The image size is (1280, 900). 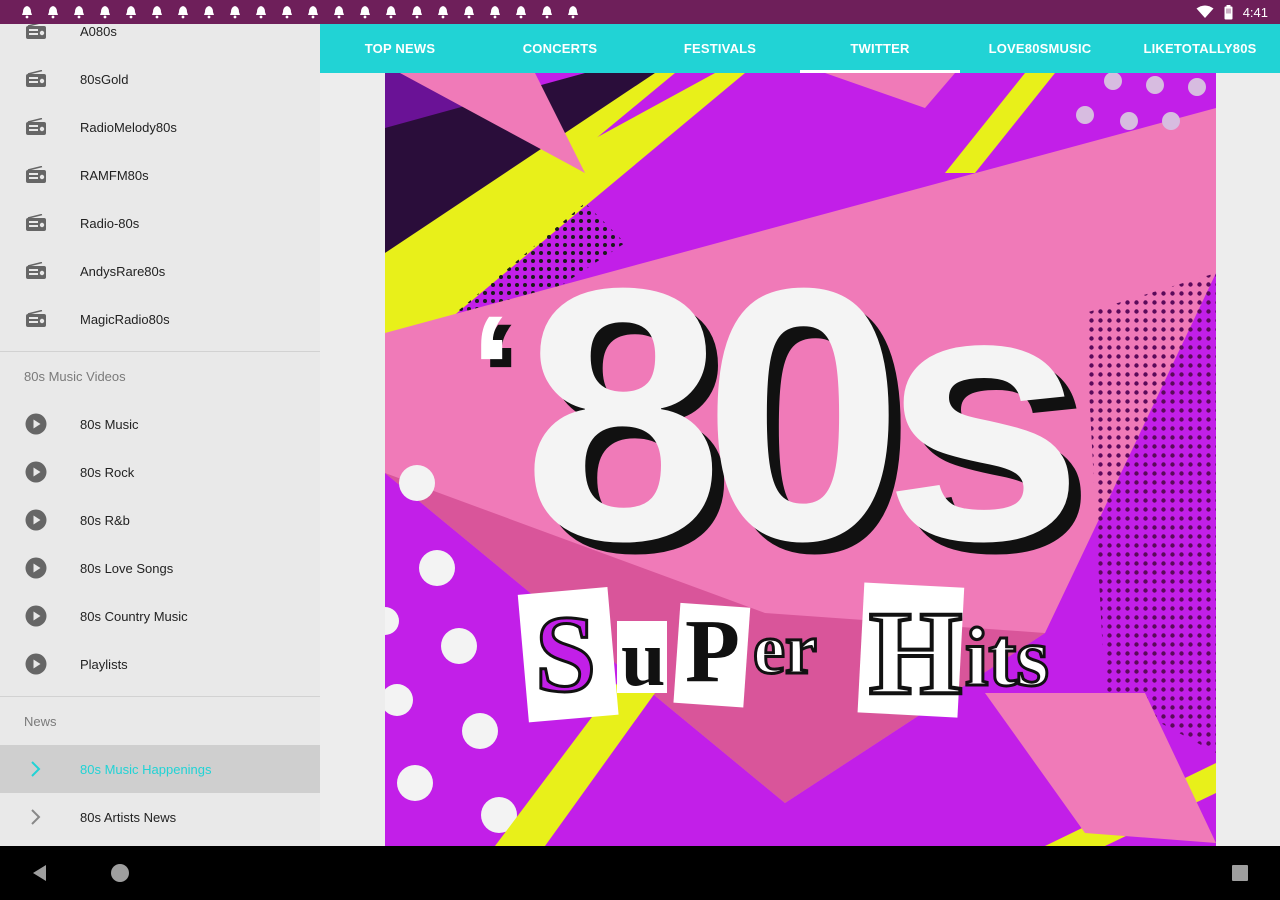 I want to click on sidebar-item: MagicRadio80s, so click(x=160, y=319).